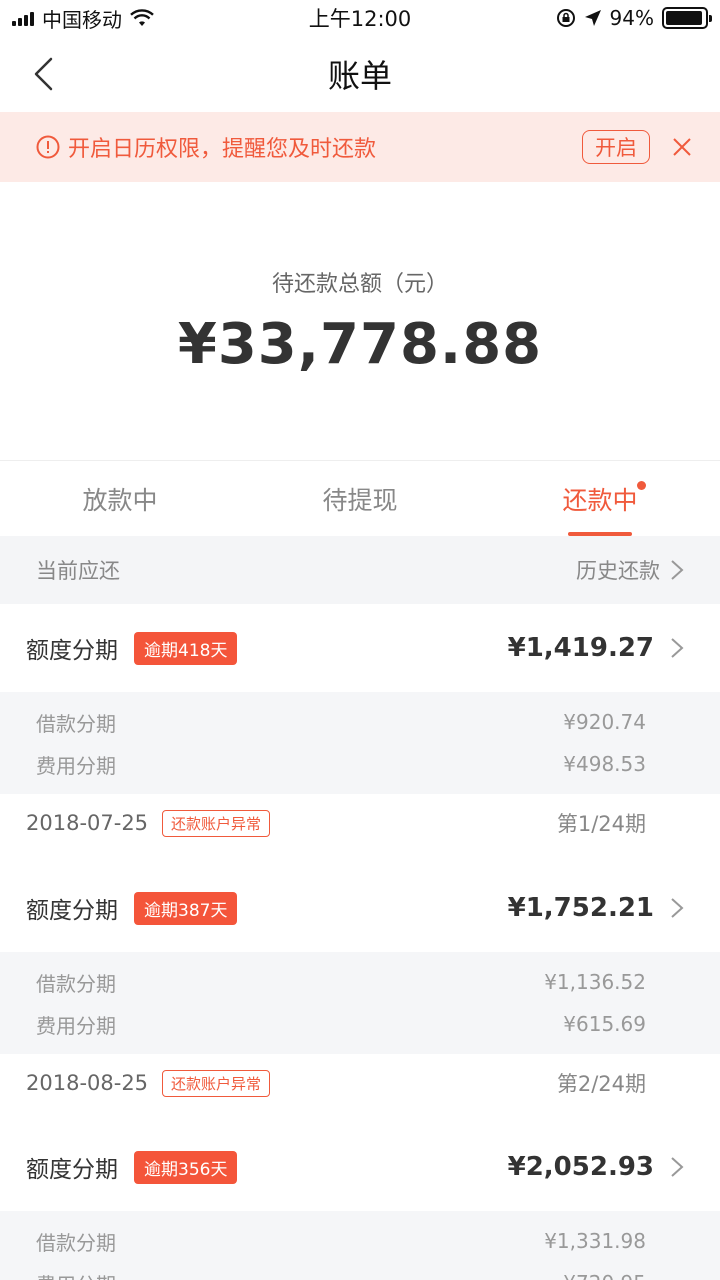 The width and height of the screenshot is (720, 1280). Describe the element at coordinates (616, 147) in the screenshot. I see `enable-button: 开启` at that location.